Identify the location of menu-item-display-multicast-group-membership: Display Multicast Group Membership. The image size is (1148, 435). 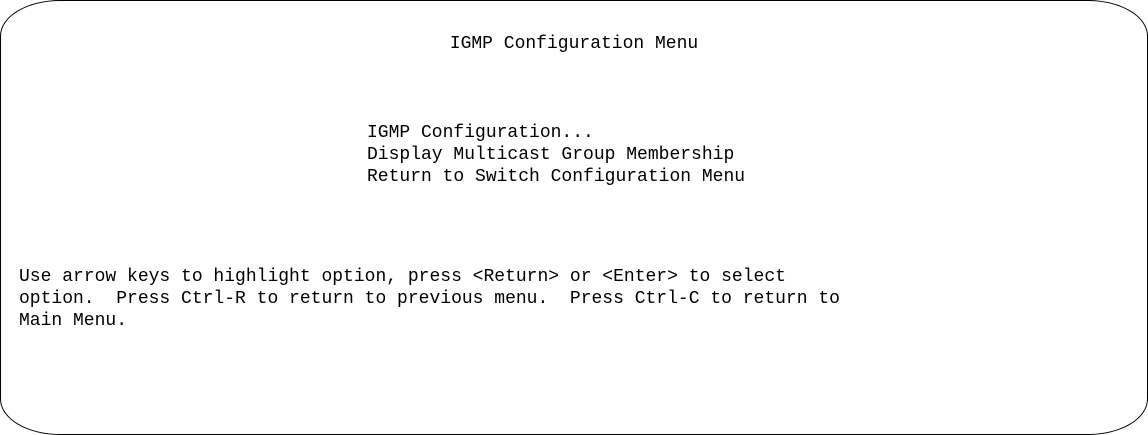
(556, 155).